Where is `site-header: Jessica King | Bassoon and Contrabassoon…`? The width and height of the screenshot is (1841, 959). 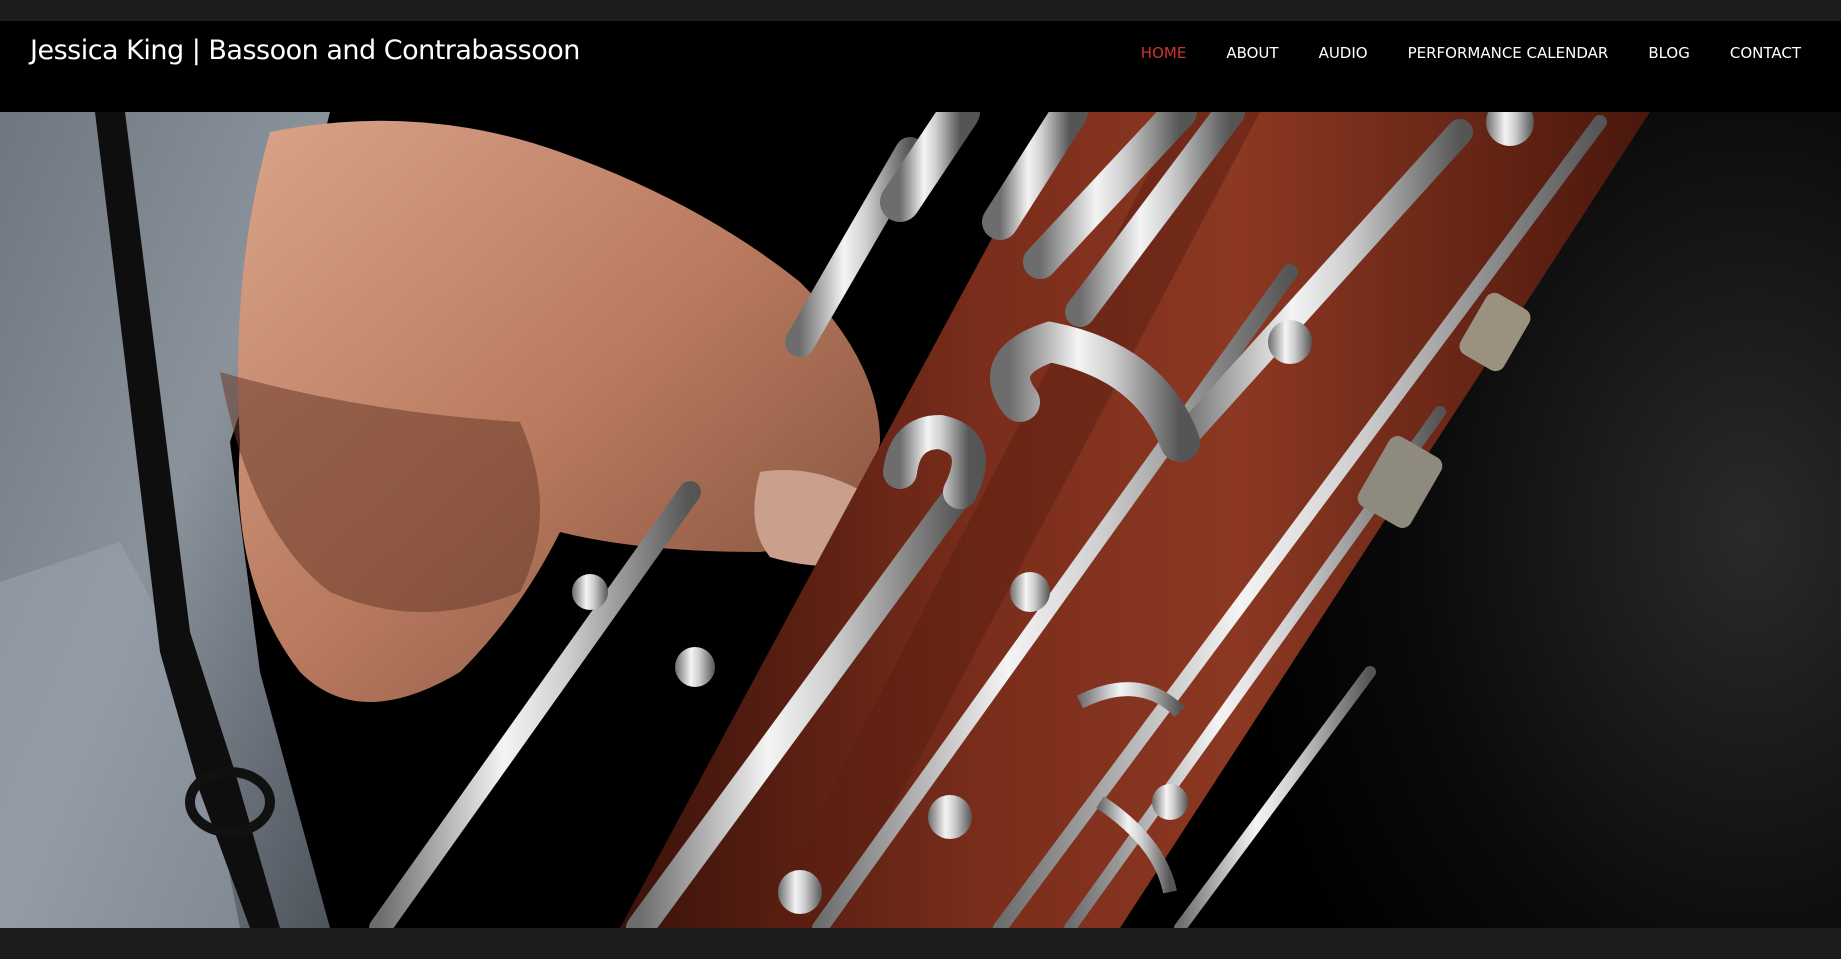 site-header: Jessica King | Bassoon and Contrabassoon… is located at coordinates (920, 66).